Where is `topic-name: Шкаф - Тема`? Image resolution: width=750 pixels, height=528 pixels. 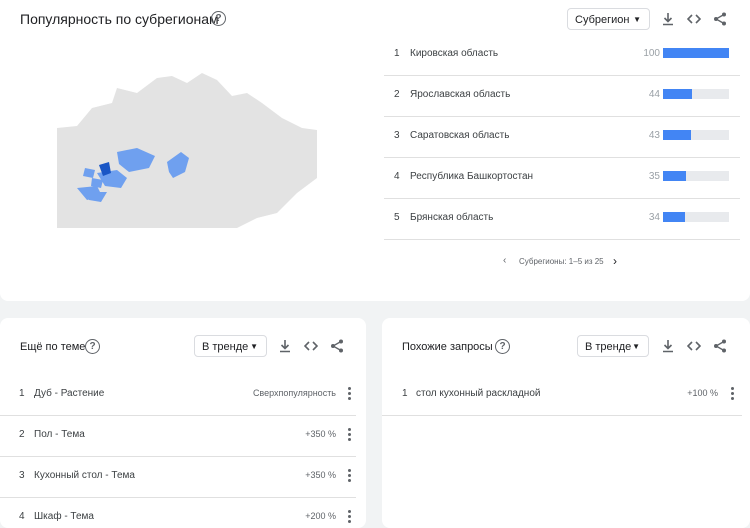
topic-name: Шкаф - Тема is located at coordinates (64, 516).